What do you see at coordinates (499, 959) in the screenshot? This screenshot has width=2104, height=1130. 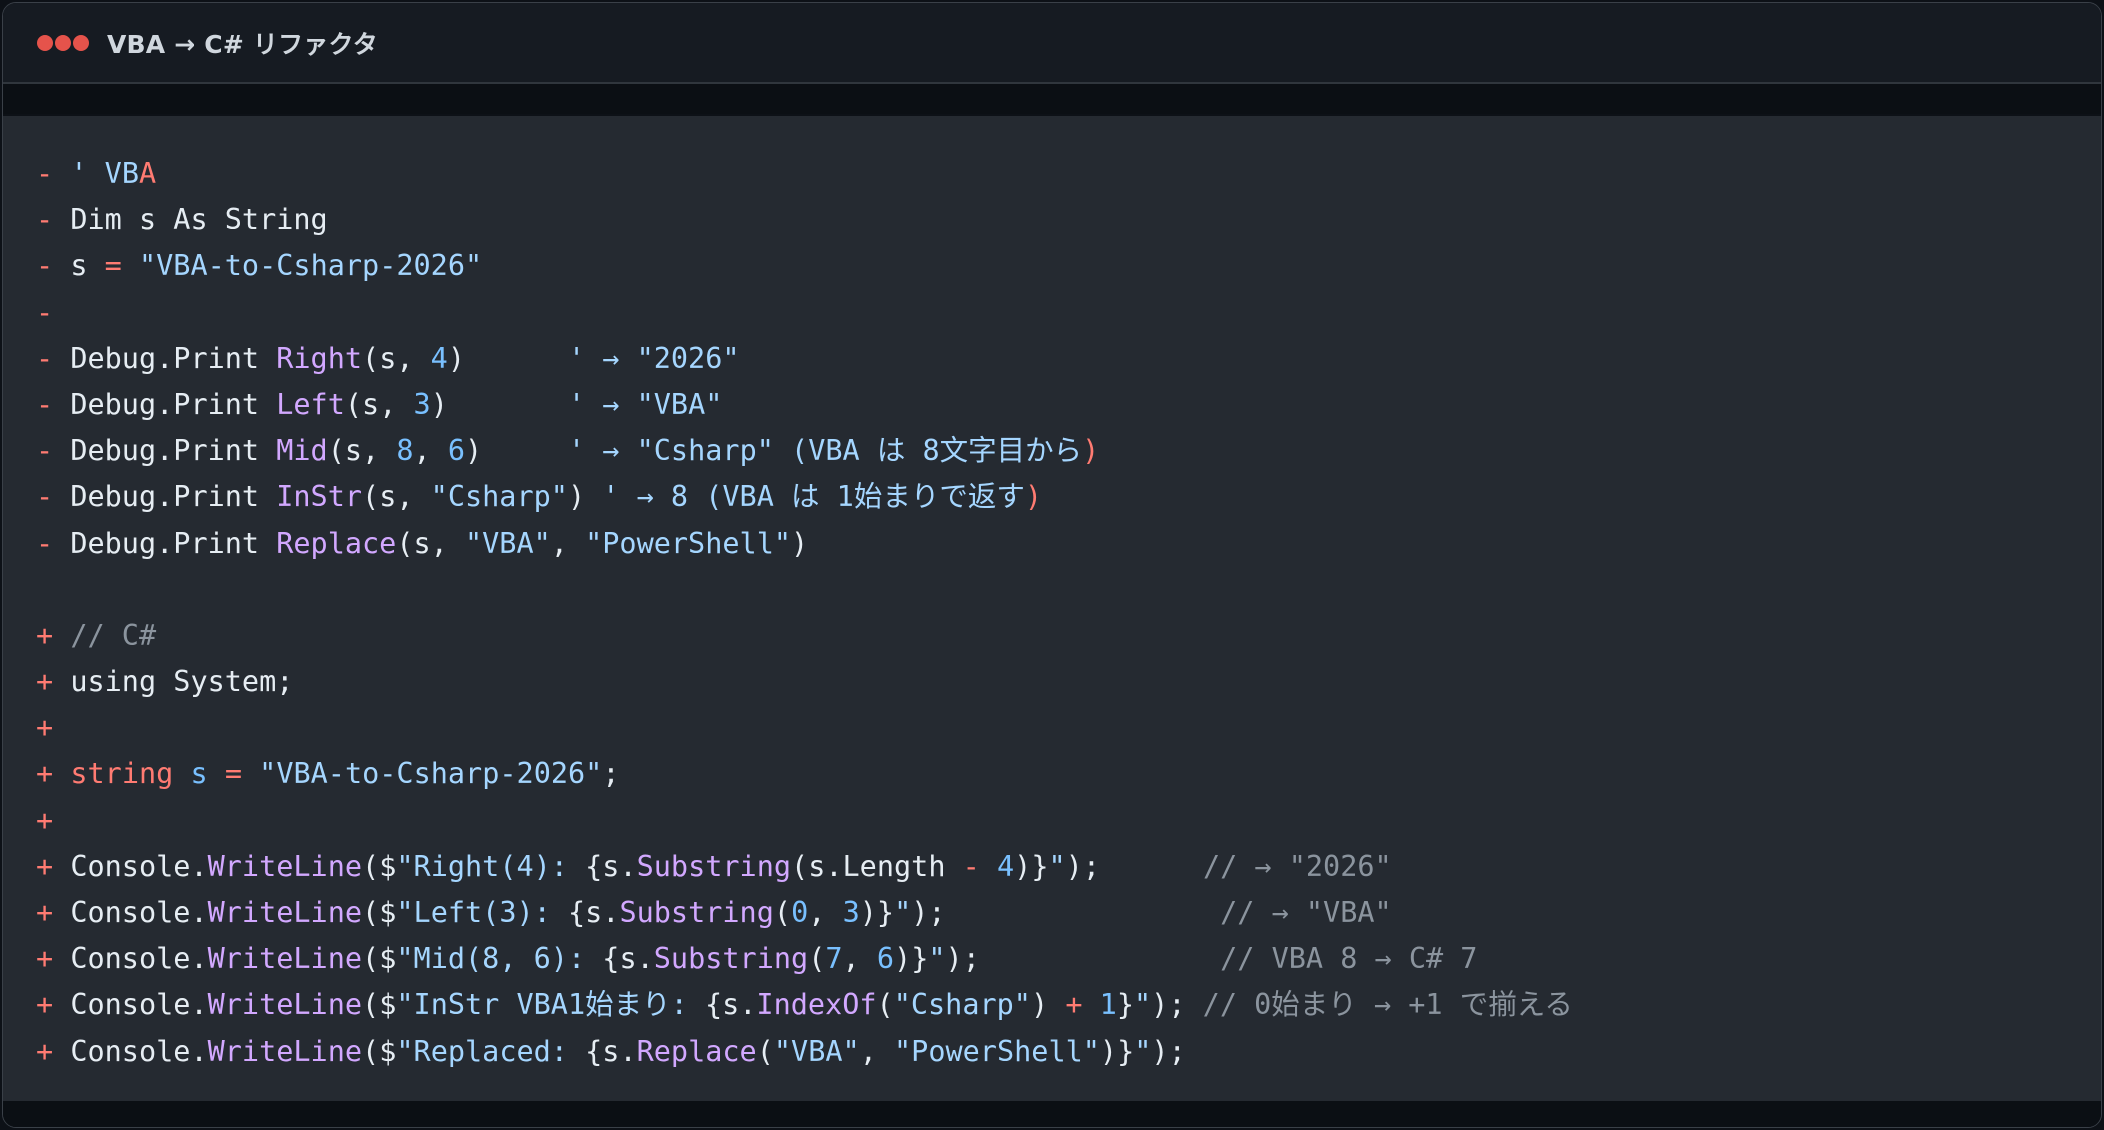 I see `code-token: "Mid(8, 6):` at bounding box center [499, 959].